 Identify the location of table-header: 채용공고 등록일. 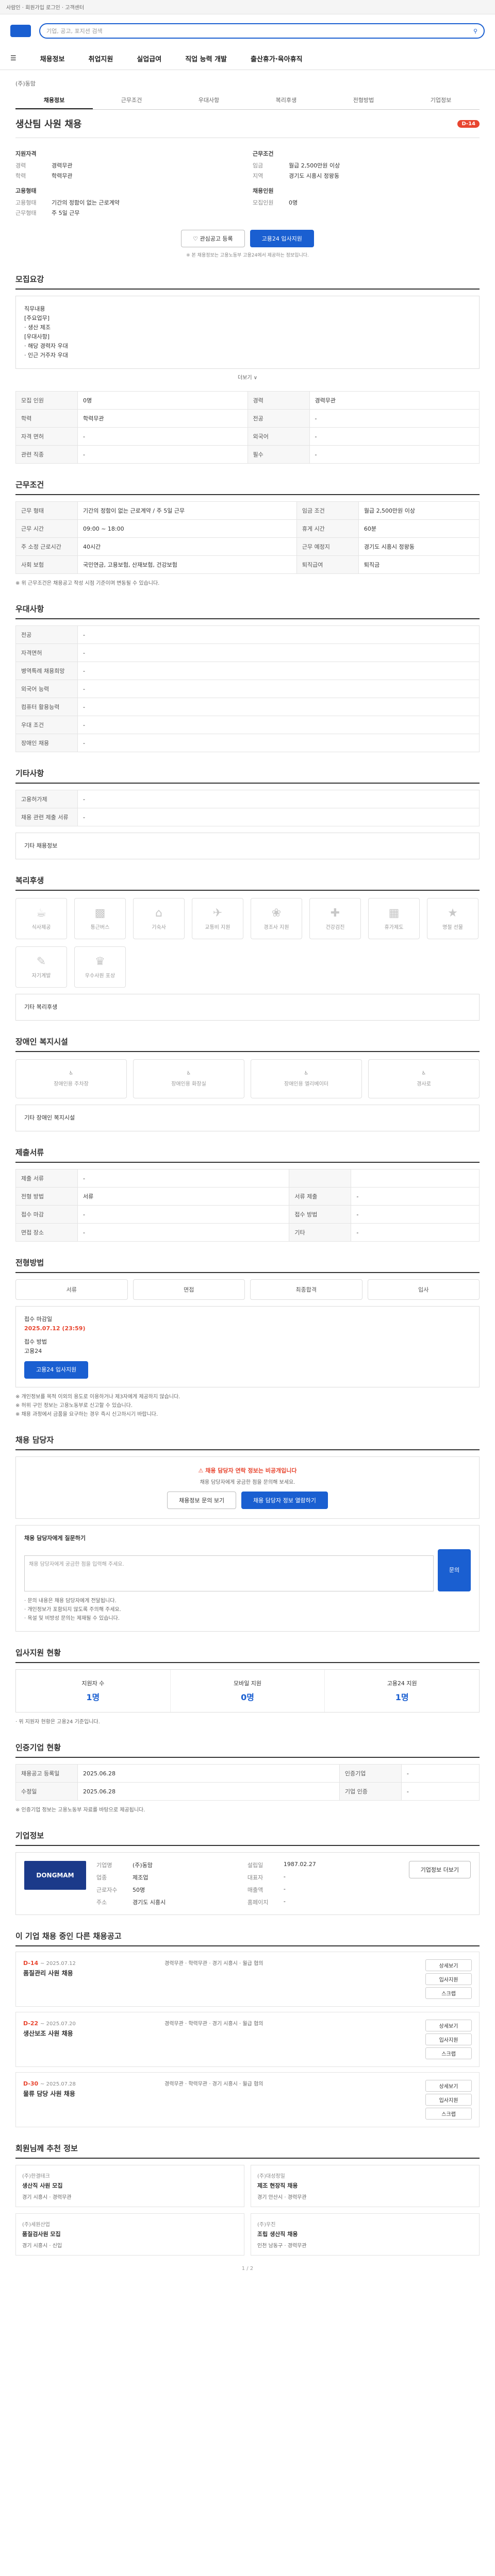
(46, 1773).